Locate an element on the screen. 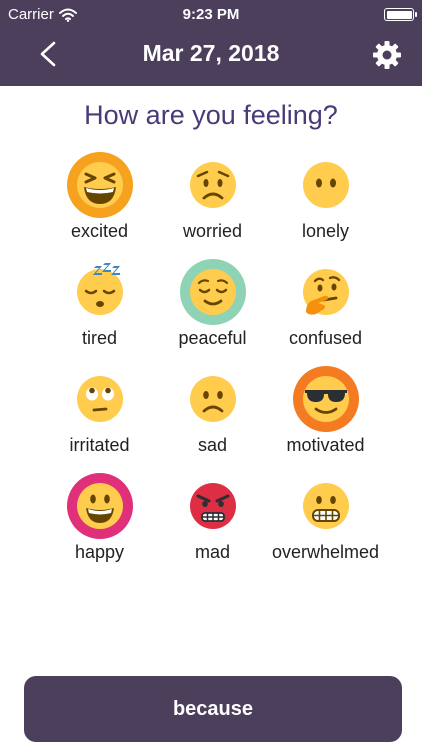 The height and width of the screenshot is (750, 422). mood-label: tired is located at coordinates (99, 338).